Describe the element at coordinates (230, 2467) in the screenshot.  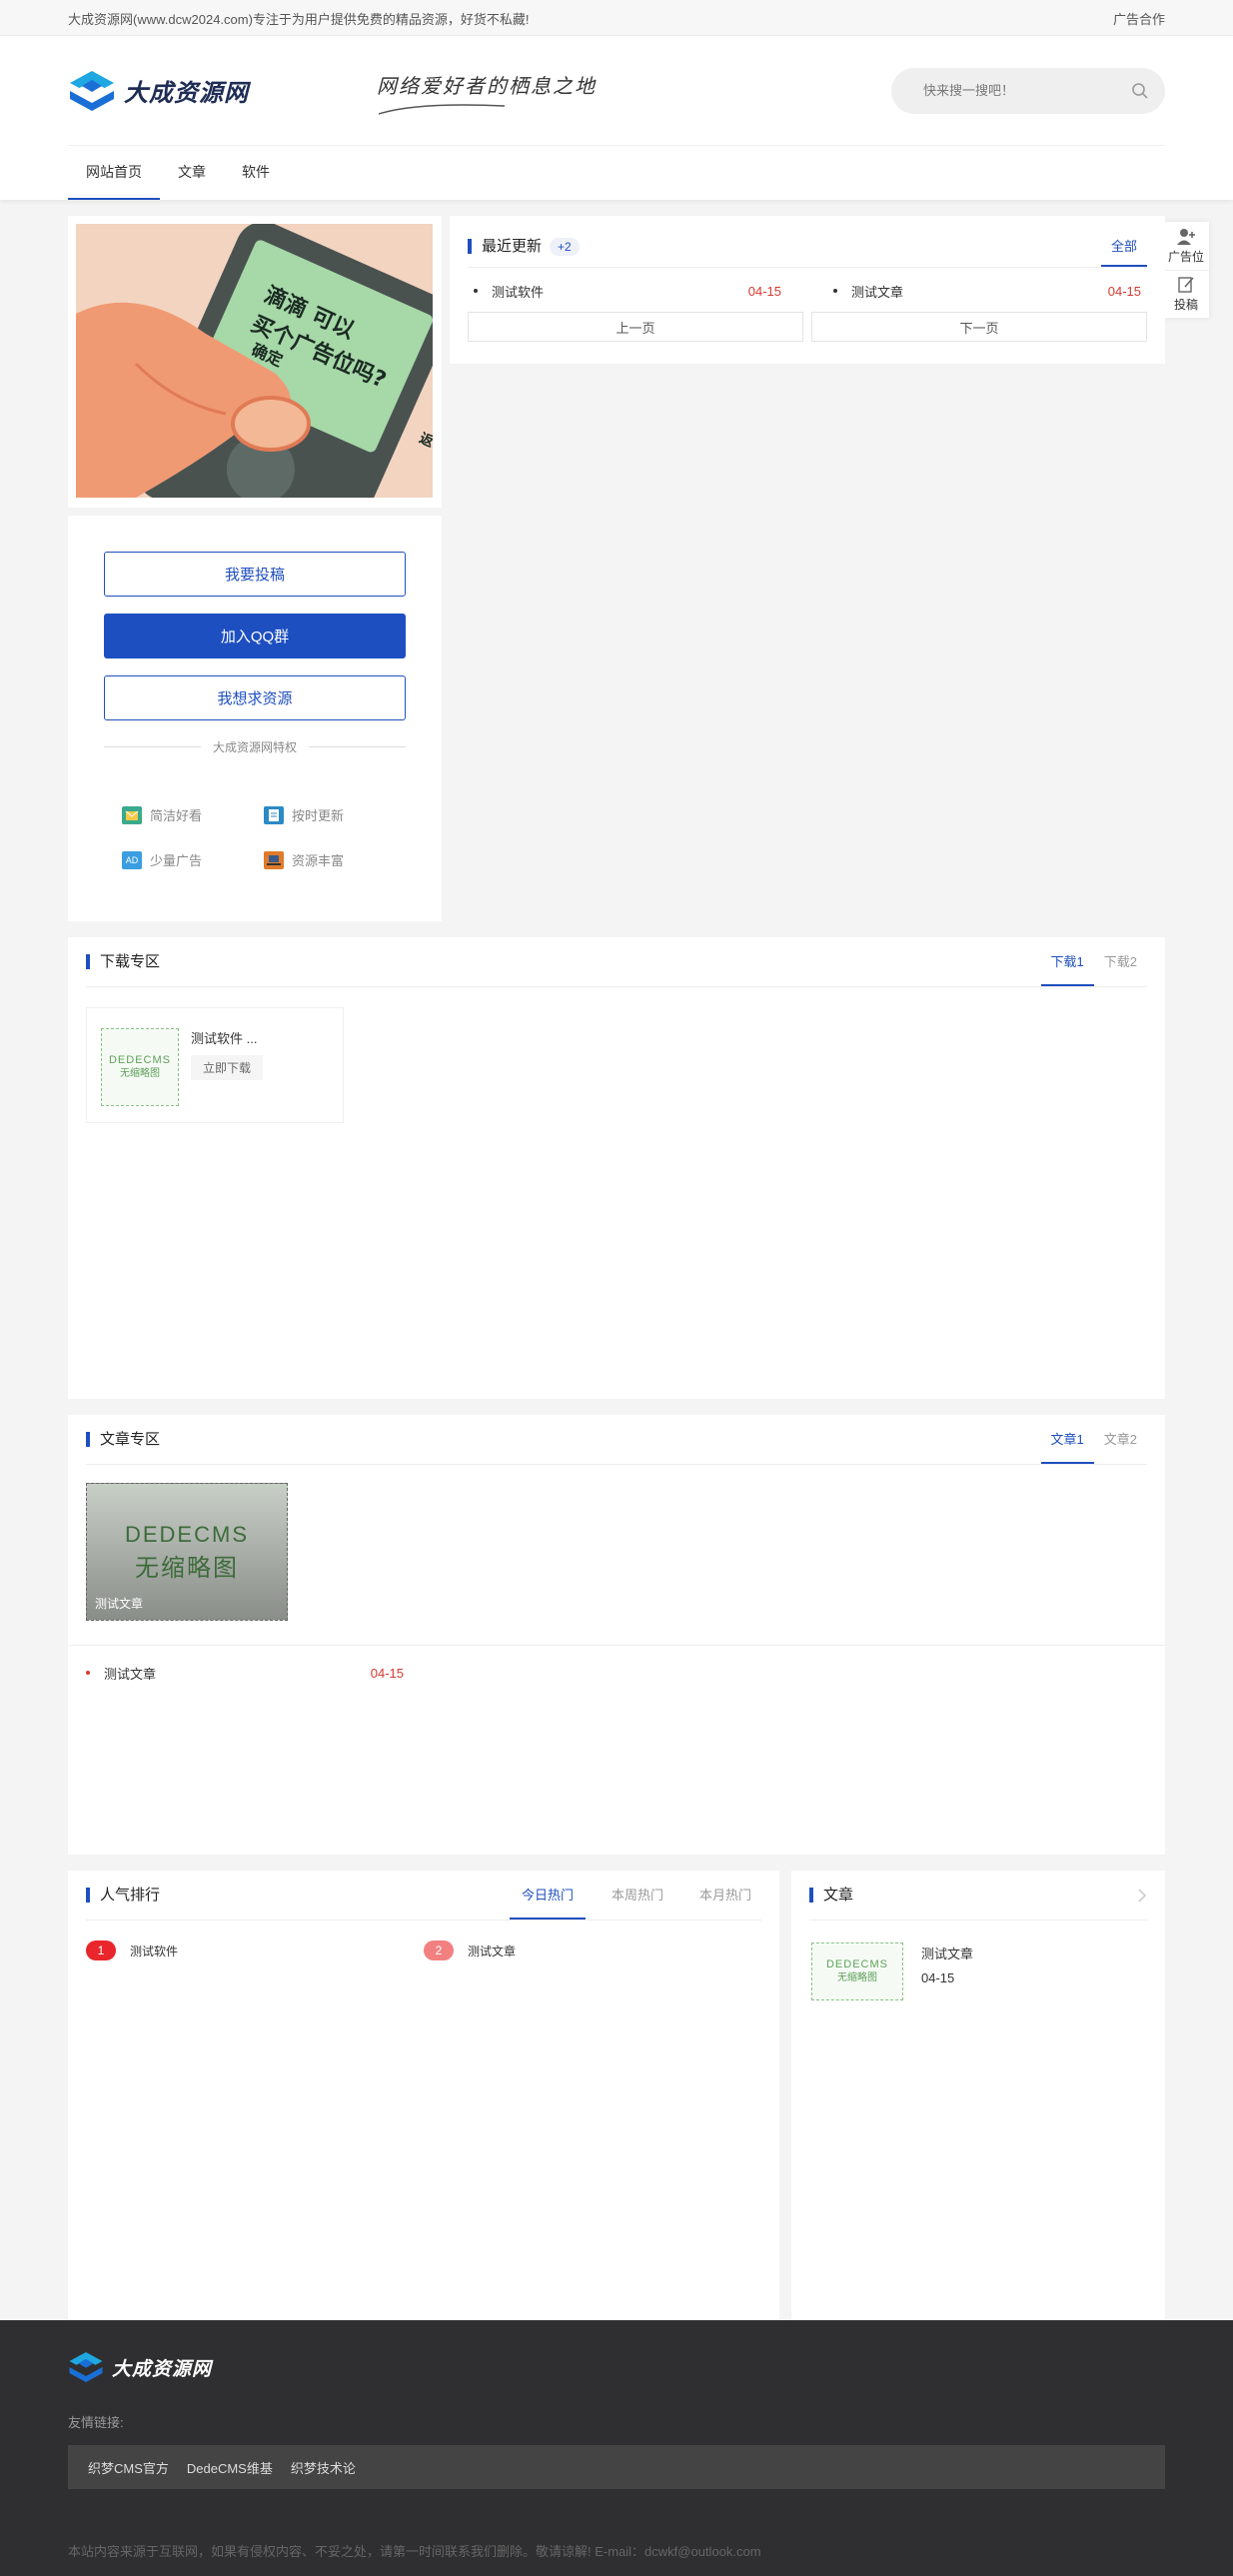
I see `friend-link: DedeCMS维基` at that location.